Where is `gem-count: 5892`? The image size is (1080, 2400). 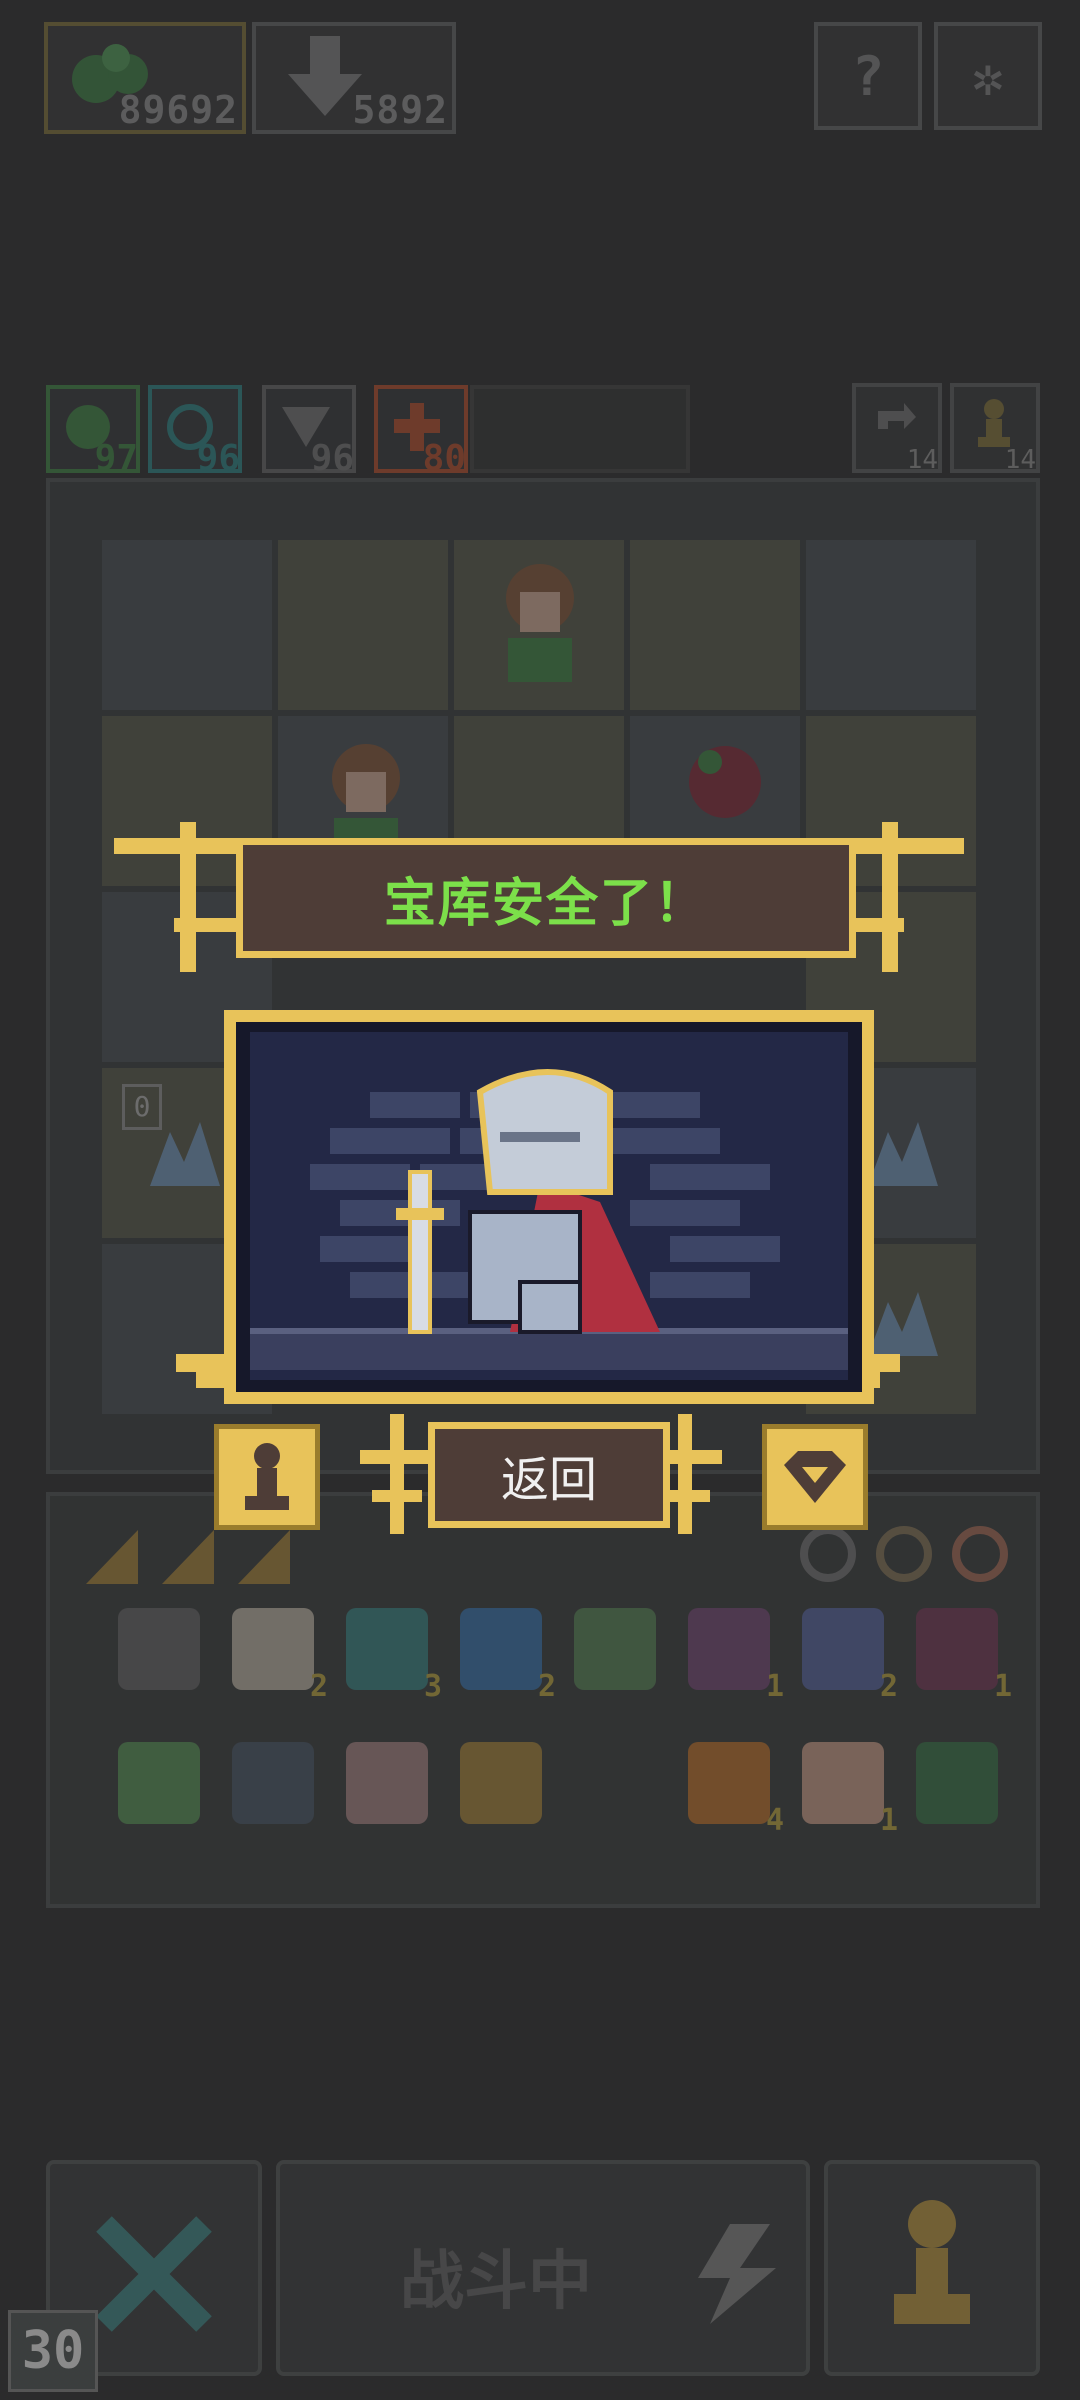
gem-count: 5892 is located at coordinates (400, 110).